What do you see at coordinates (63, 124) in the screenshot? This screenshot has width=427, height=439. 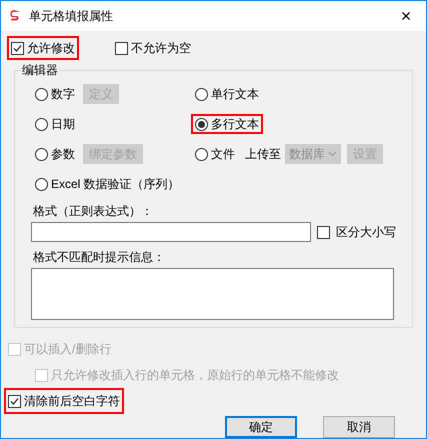 I see `radio-label: 日期` at bounding box center [63, 124].